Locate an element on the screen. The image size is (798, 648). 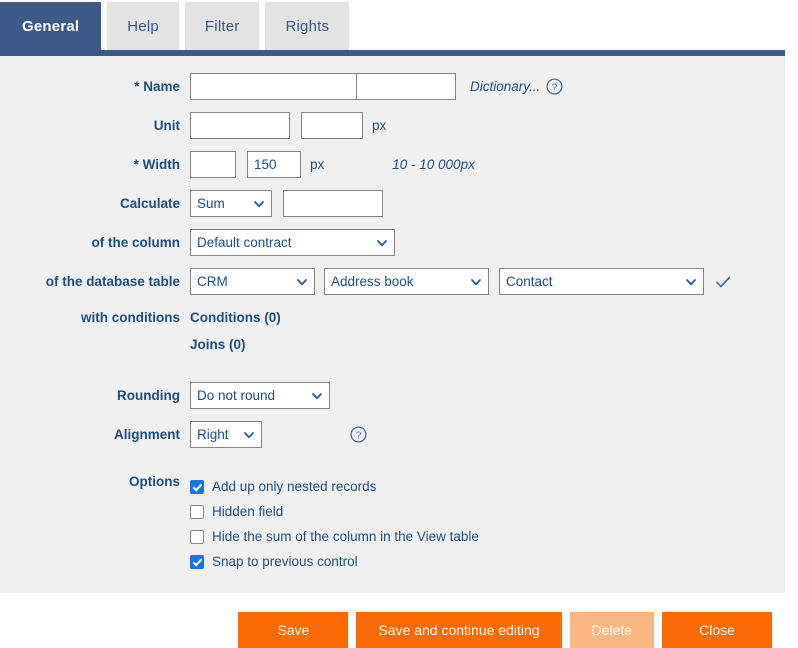
width-input-secondary is located at coordinates (274, 164).